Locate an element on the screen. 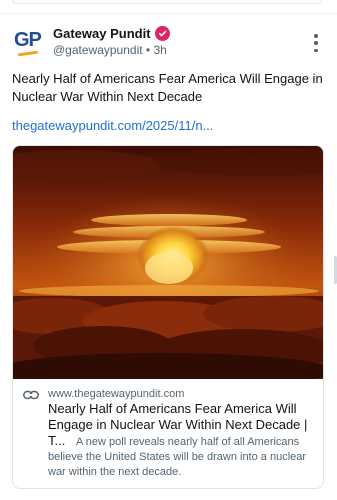 The image size is (337, 500). card-domain: www.thegatewaypundit.com is located at coordinates (116, 394).